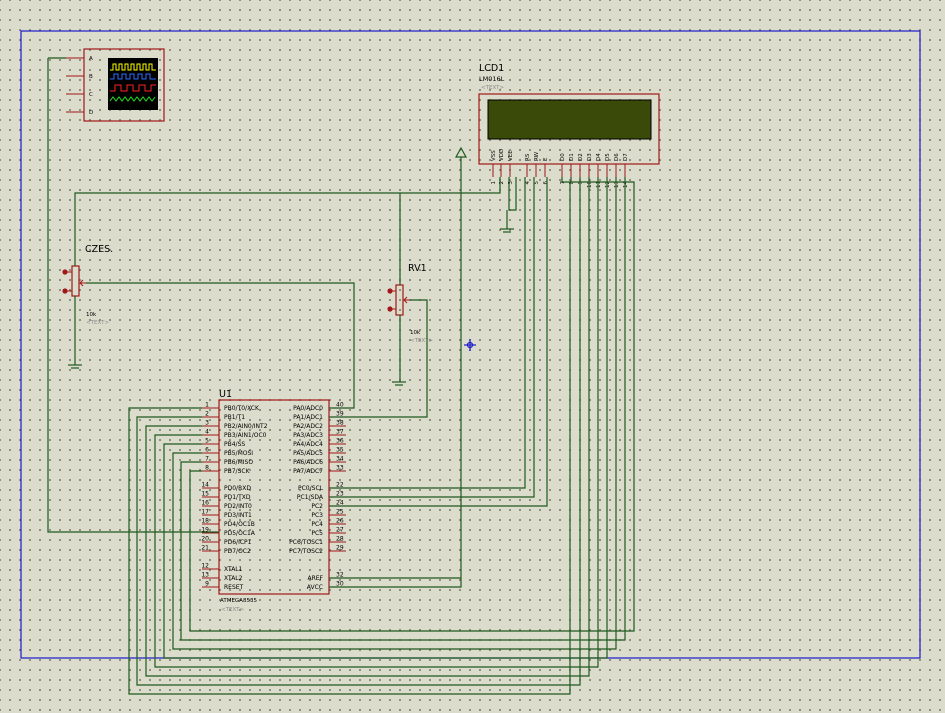 The image size is (945, 713). I want to click on mcu-pin-name: PA2/ADC2, so click(308, 426).